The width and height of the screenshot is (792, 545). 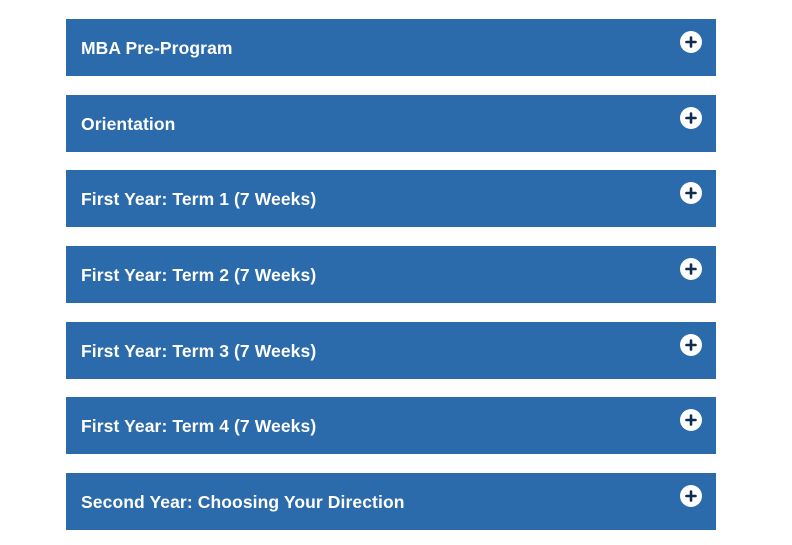 What do you see at coordinates (199, 199) in the screenshot?
I see `accordion-item-title: First Year: Term 1 (7 Weeks)` at bounding box center [199, 199].